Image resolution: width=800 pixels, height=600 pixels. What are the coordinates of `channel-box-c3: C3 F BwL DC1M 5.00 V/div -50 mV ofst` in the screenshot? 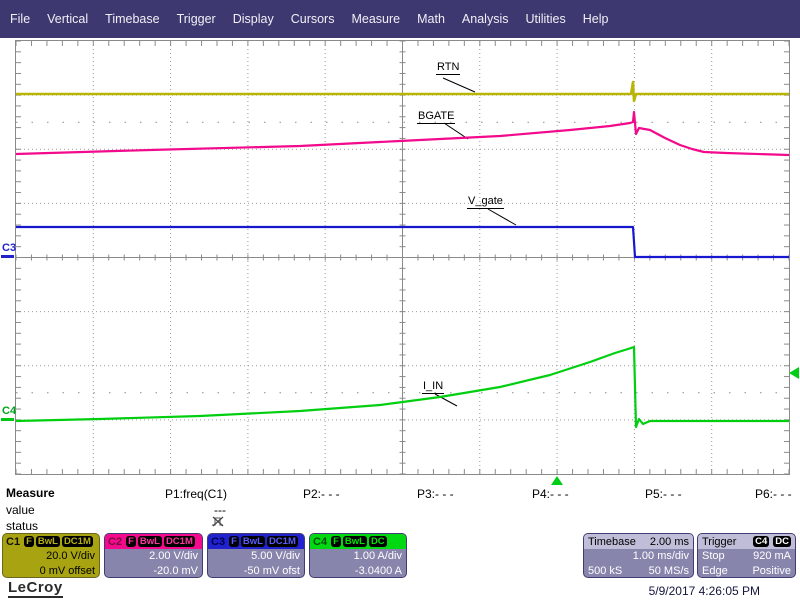 It's located at (256, 555).